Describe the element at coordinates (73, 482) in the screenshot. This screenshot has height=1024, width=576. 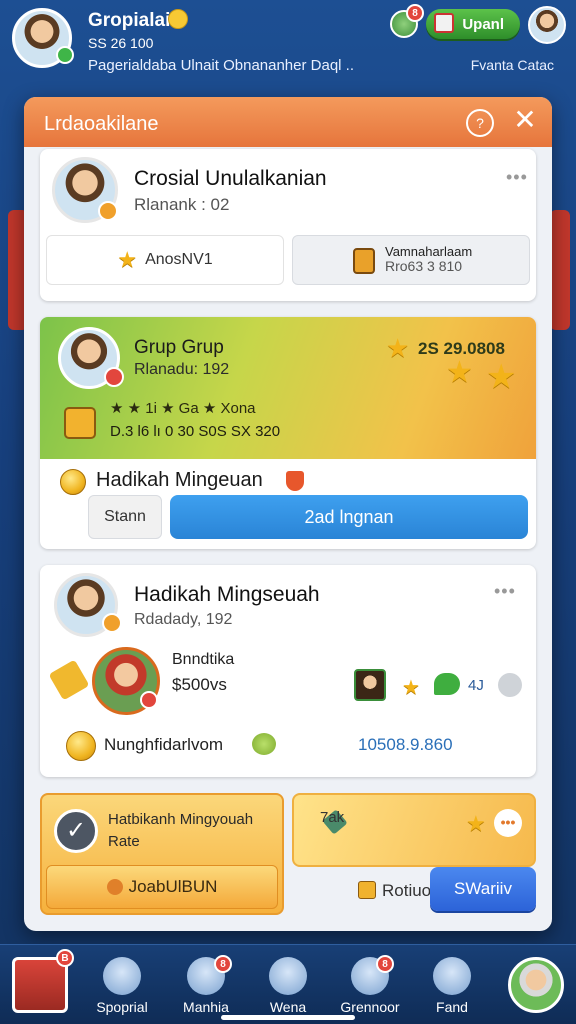
I see `coin-icon` at that location.